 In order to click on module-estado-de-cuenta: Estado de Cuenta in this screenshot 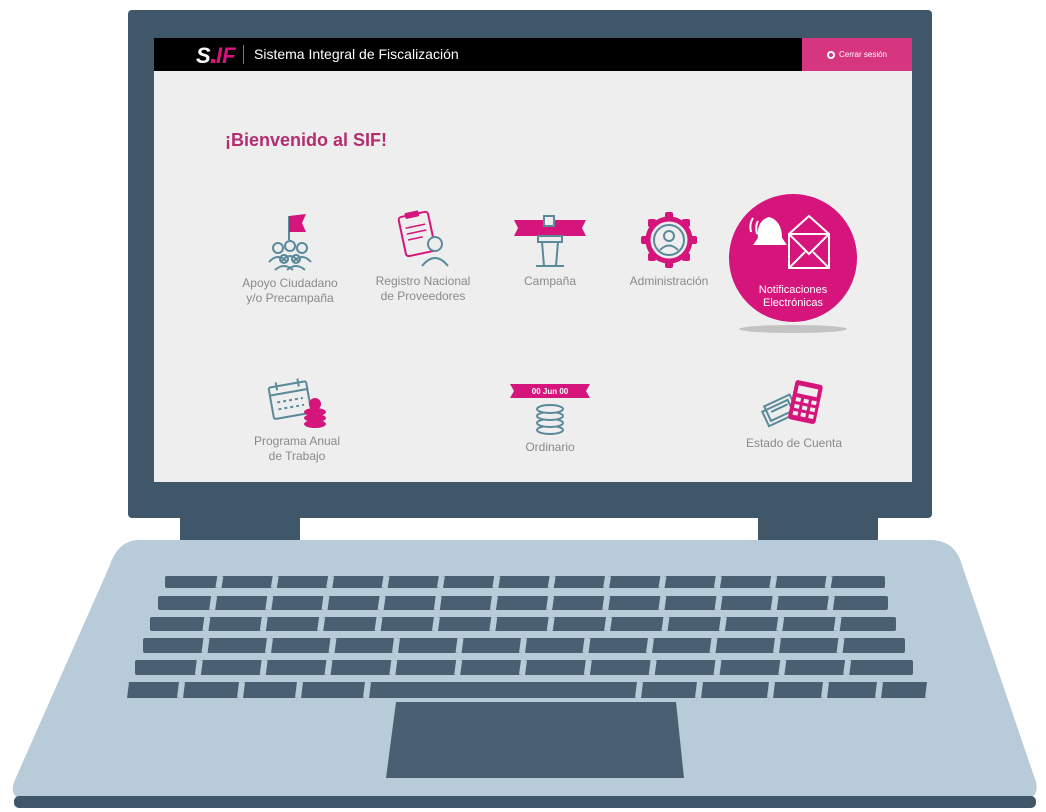, I will do `click(794, 414)`.